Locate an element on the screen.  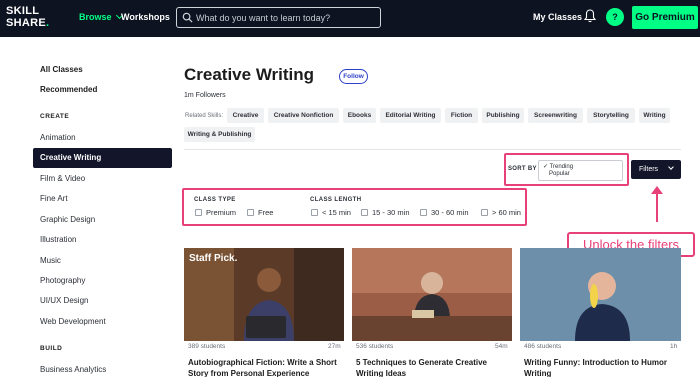
sidebar-item-film-video: Film & Video is located at coordinates (62, 178).